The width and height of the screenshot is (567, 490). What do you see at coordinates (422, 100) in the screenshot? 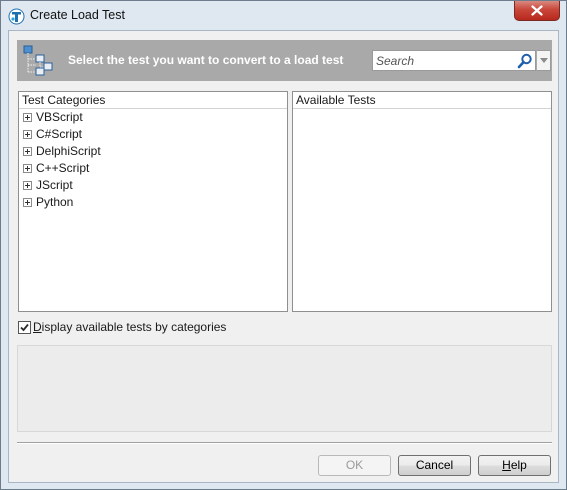
I see `available-tests-header: Available Tests` at bounding box center [422, 100].